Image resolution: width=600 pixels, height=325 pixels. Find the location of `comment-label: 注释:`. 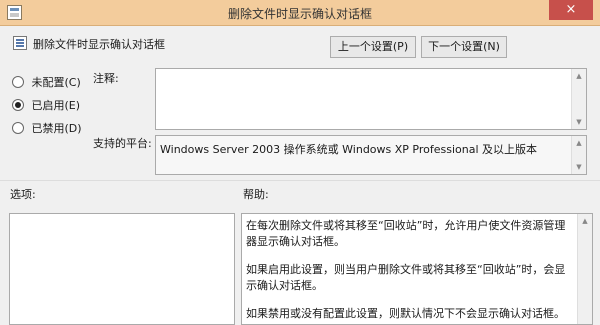

comment-label: 注释: is located at coordinates (106, 78).